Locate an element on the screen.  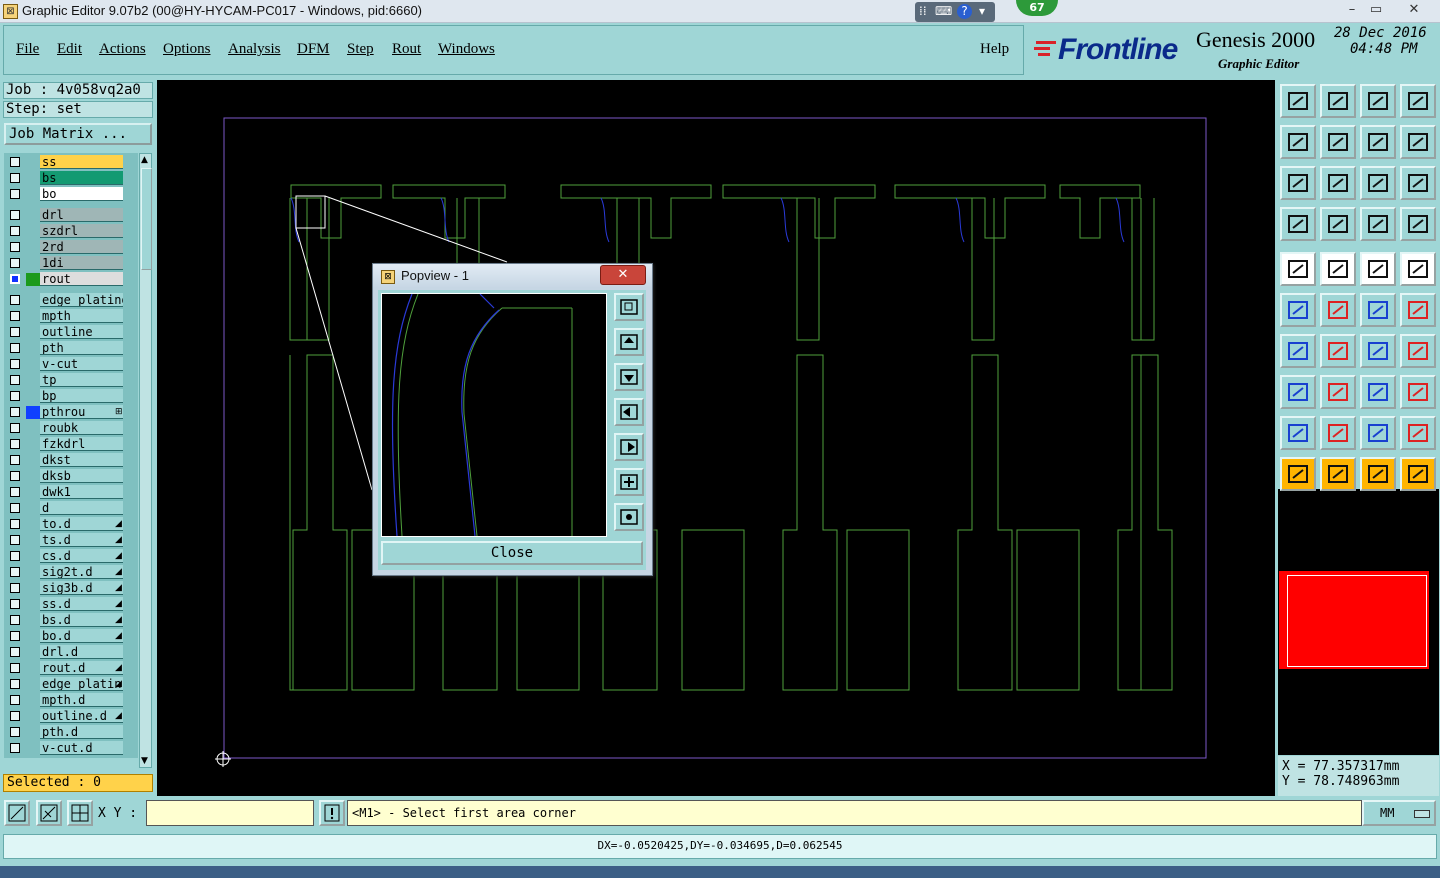
group-tool-icon is located at coordinates (1418, 392).